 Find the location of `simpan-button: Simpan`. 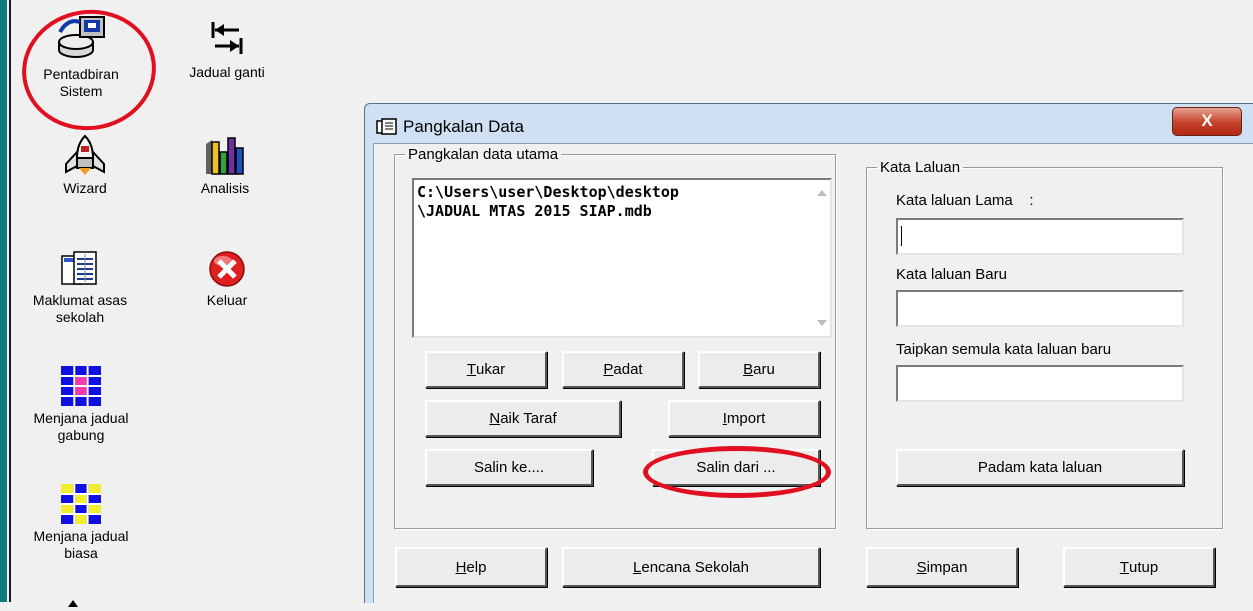

simpan-button: Simpan is located at coordinates (942, 567).